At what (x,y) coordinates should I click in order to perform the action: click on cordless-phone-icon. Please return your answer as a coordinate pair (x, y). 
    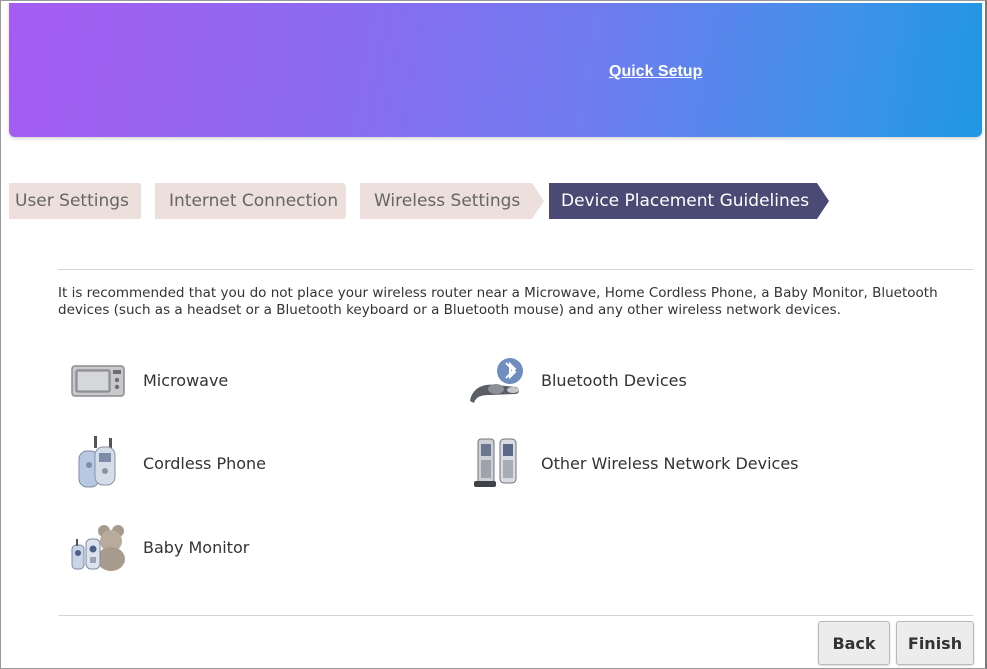
    Looking at the image, I should click on (98, 462).